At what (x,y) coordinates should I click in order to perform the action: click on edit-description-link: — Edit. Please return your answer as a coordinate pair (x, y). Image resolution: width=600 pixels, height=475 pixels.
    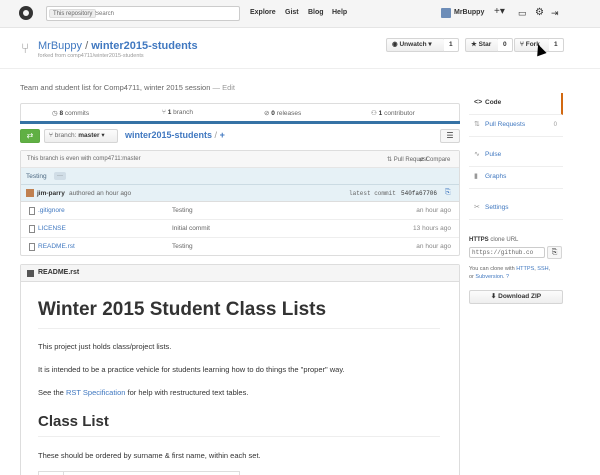
    Looking at the image, I should click on (223, 87).